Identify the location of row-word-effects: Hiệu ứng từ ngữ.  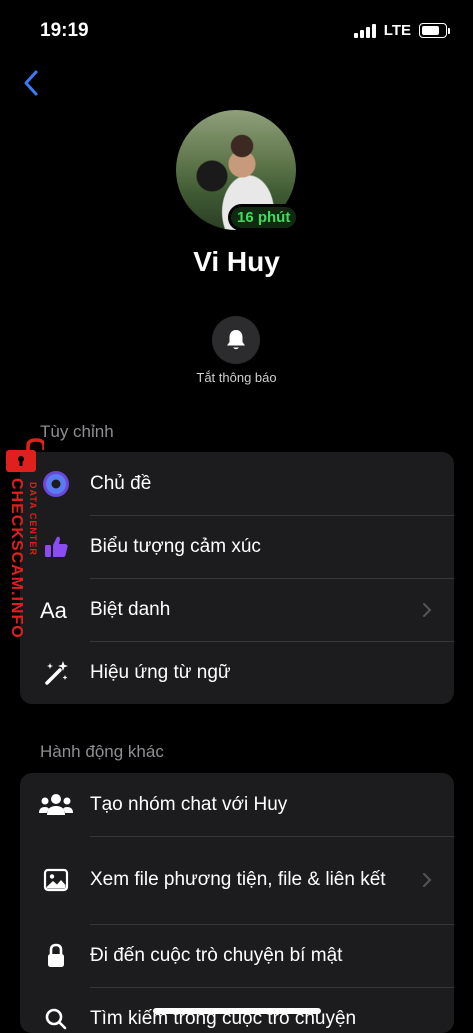
(237, 672).